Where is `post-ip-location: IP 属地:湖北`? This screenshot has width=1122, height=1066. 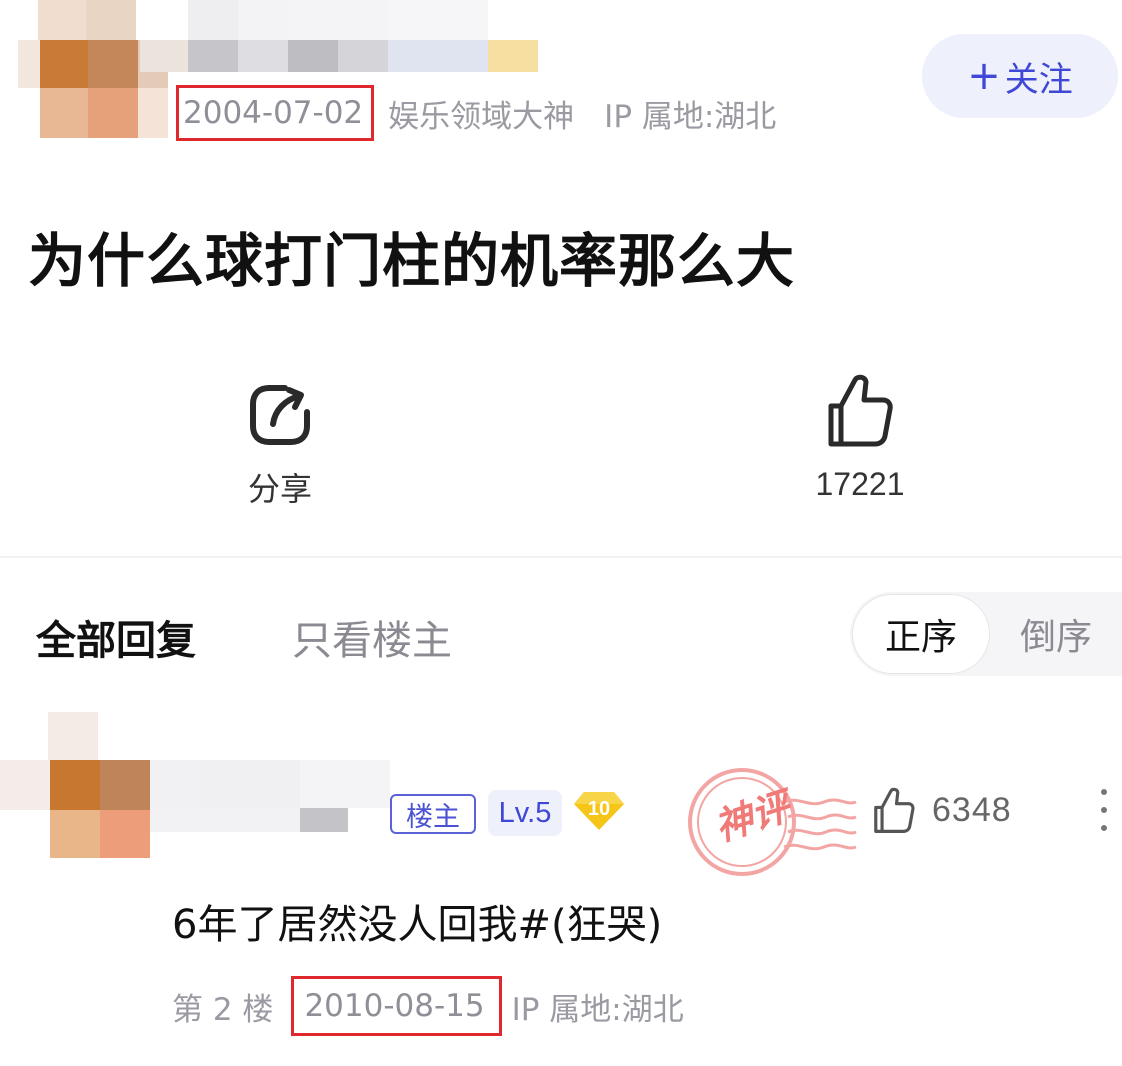 post-ip-location: IP 属地:湖北 is located at coordinates (690, 116).